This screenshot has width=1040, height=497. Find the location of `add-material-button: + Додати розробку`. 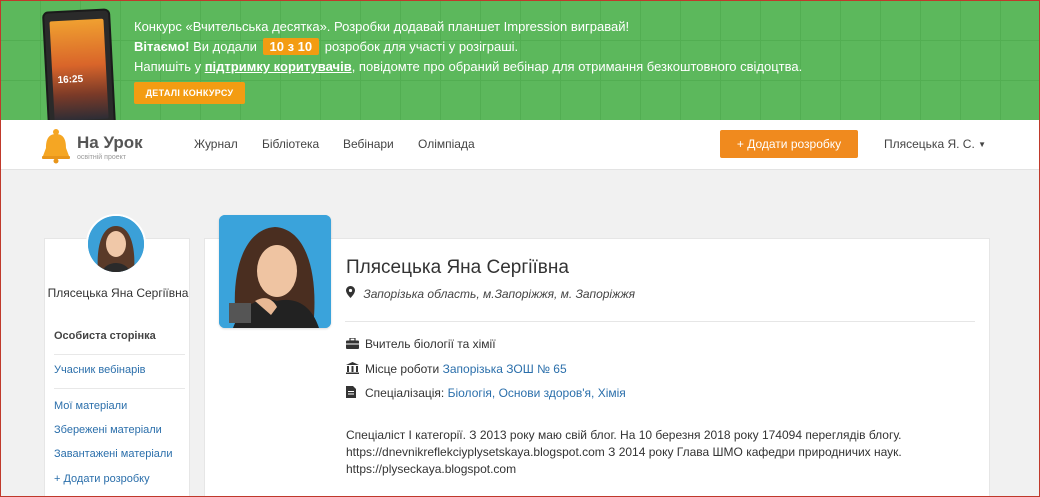

add-material-button: + Додати розробку is located at coordinates (789, 144).